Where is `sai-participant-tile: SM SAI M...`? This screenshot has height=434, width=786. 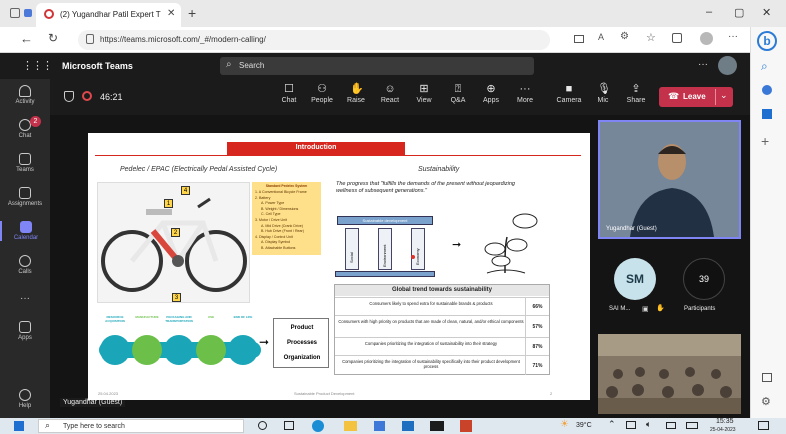
sai-participant-tile: SM SAI M... is located at coordinates (633, 288).